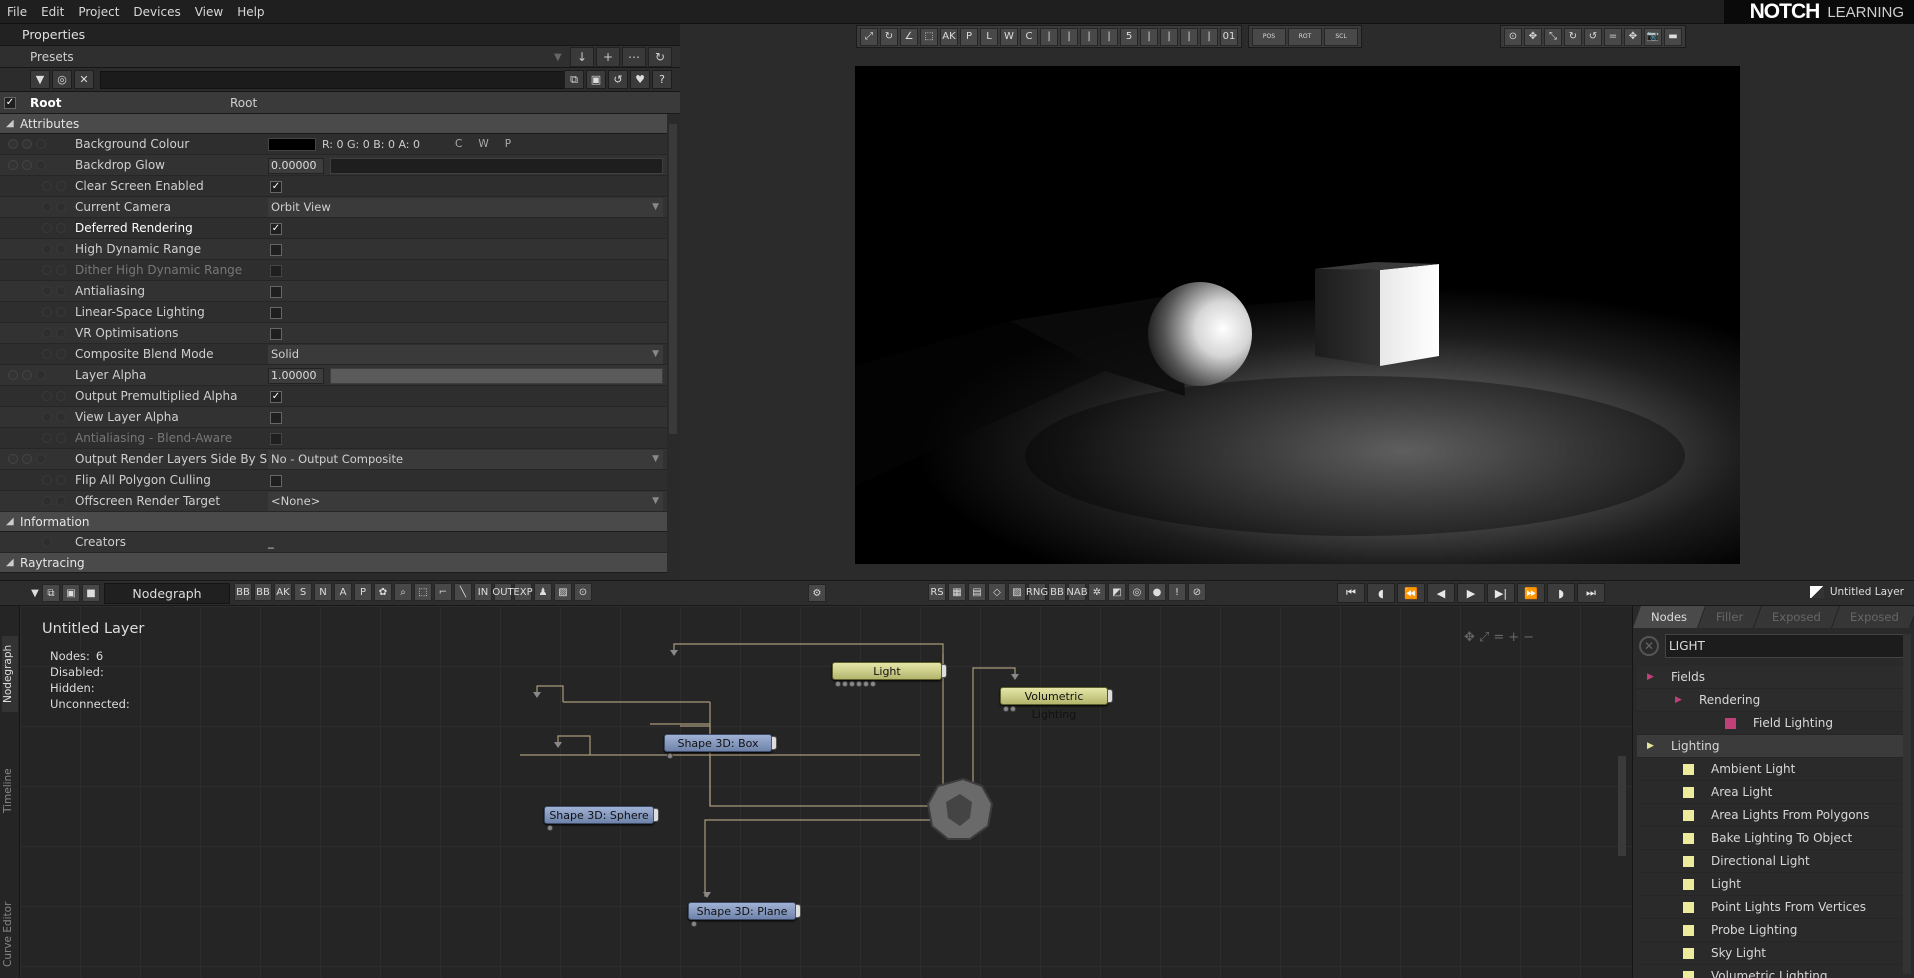 This screenshot has width=1914, height=978. What do you see at coordinates (1157, 592) in the screenshot?
I see `tool-button: ●` at bounding box center [1157, 592].